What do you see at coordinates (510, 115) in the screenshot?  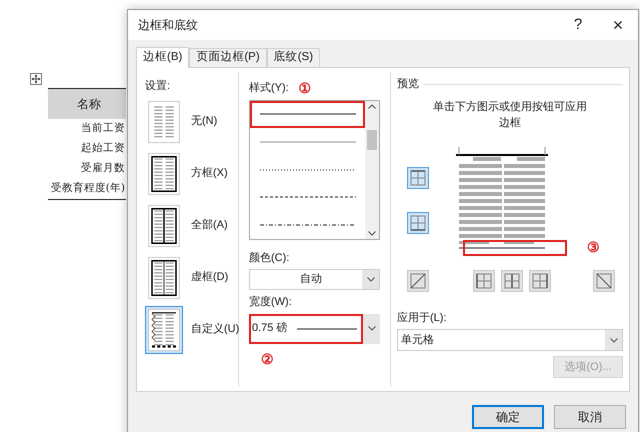 I see `preview-hint: 单击下方图示或使用按钮可应用边框` at bounding box center [510, 115].